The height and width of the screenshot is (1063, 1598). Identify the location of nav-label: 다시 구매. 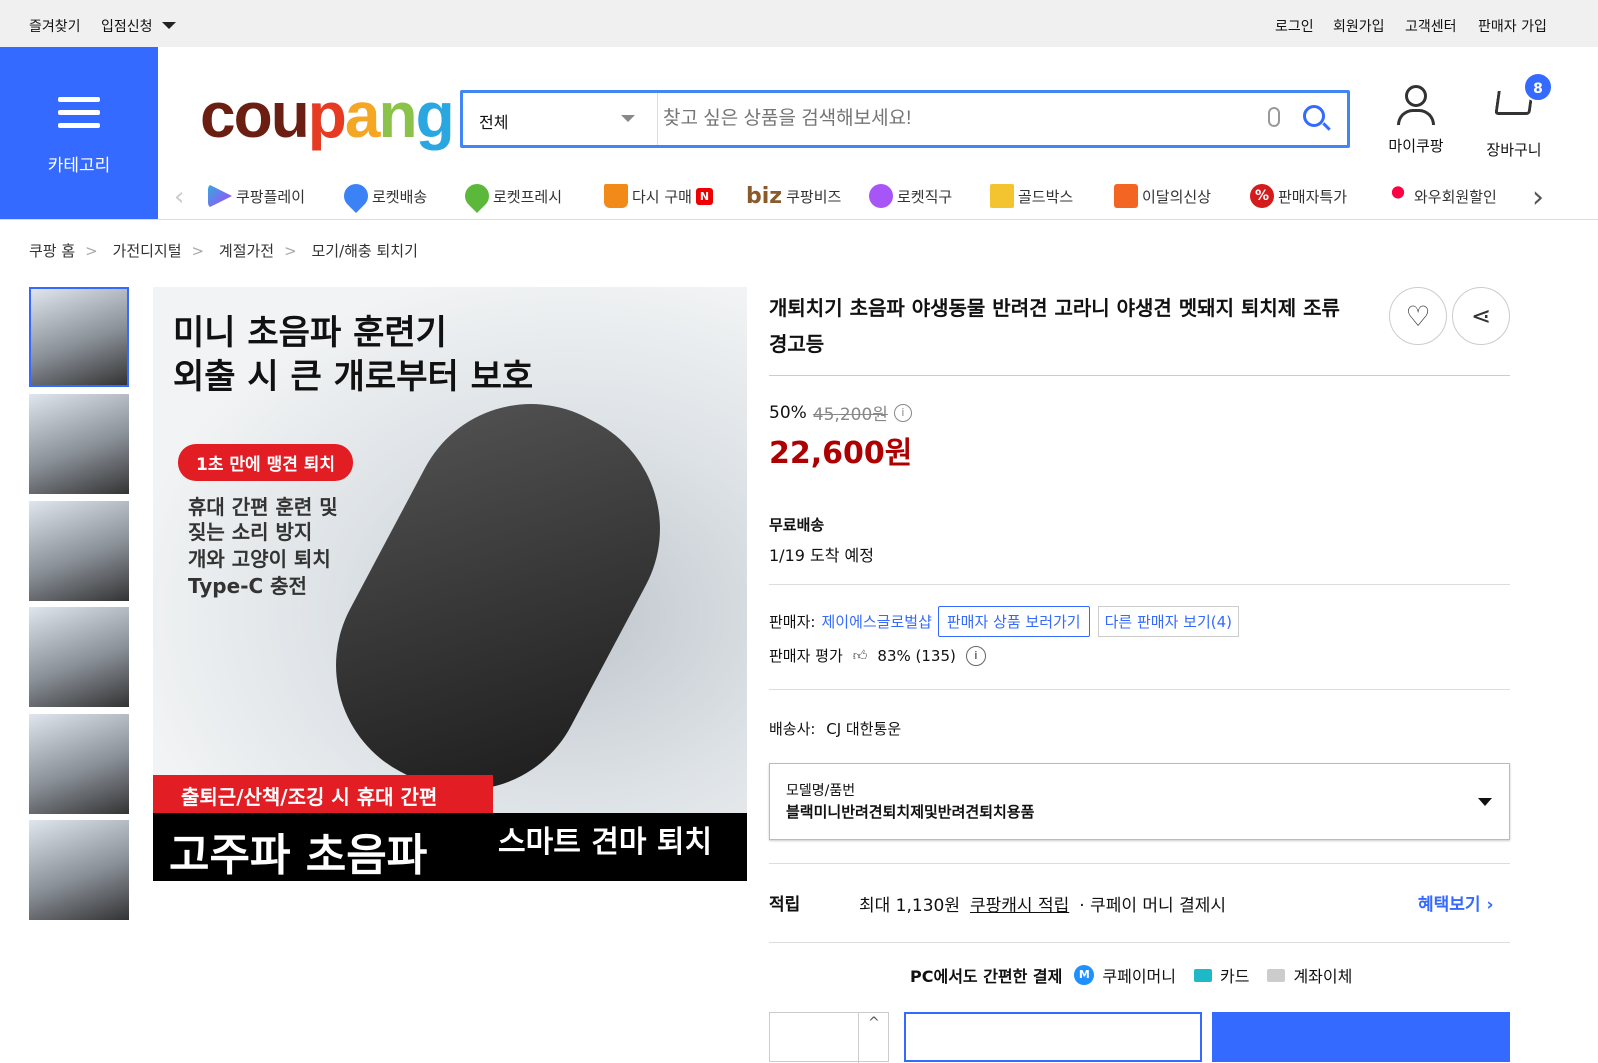
(662, 196).